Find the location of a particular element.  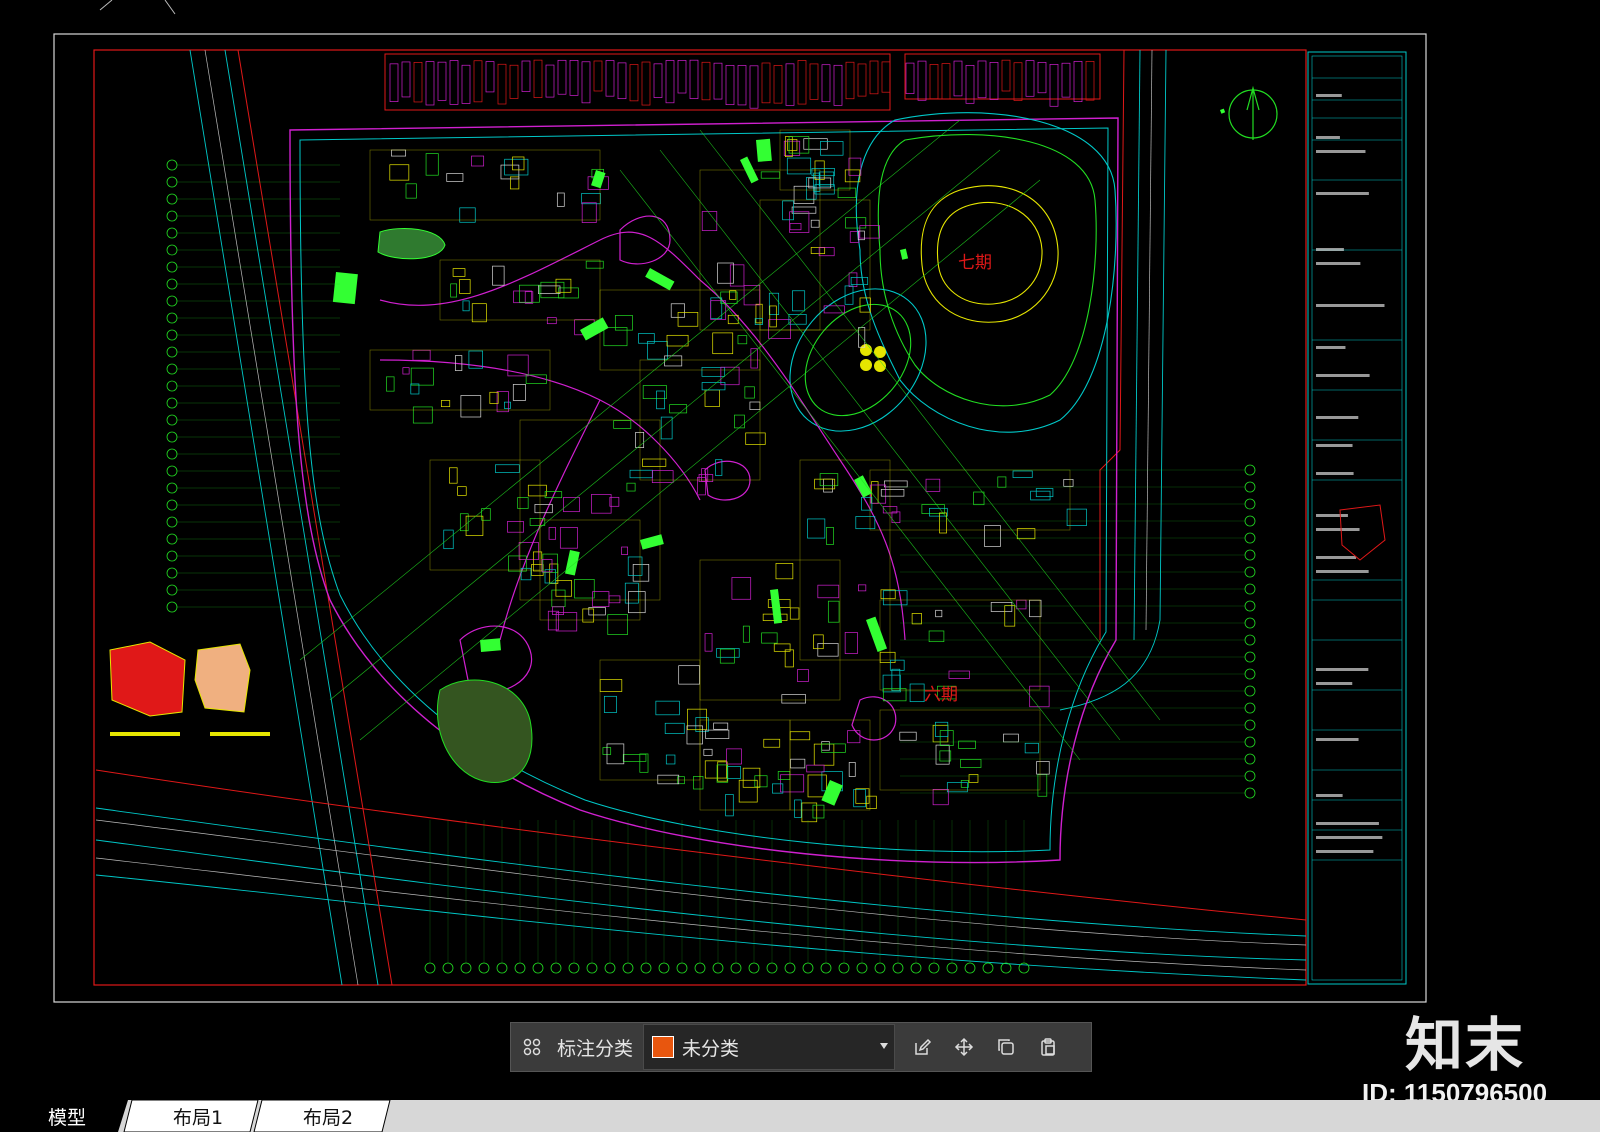

zone-7-label: 七期 is located at coordinates (975, 263).